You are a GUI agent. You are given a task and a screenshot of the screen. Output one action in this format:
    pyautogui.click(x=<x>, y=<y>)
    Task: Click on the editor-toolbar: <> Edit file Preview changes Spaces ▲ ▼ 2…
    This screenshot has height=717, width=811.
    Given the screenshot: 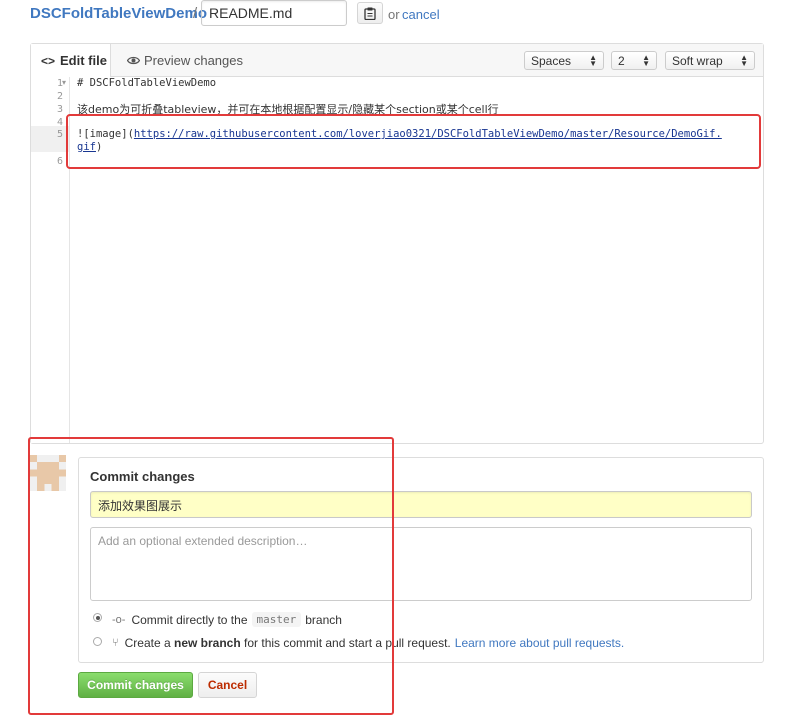 What is the action you would take?
    pyautogui.click(x=397, y=60)
    